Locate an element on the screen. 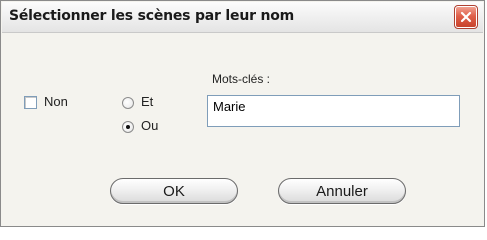  title-bar: Sélectionner les scènes par leur nom is located at coordinates (242, 17).